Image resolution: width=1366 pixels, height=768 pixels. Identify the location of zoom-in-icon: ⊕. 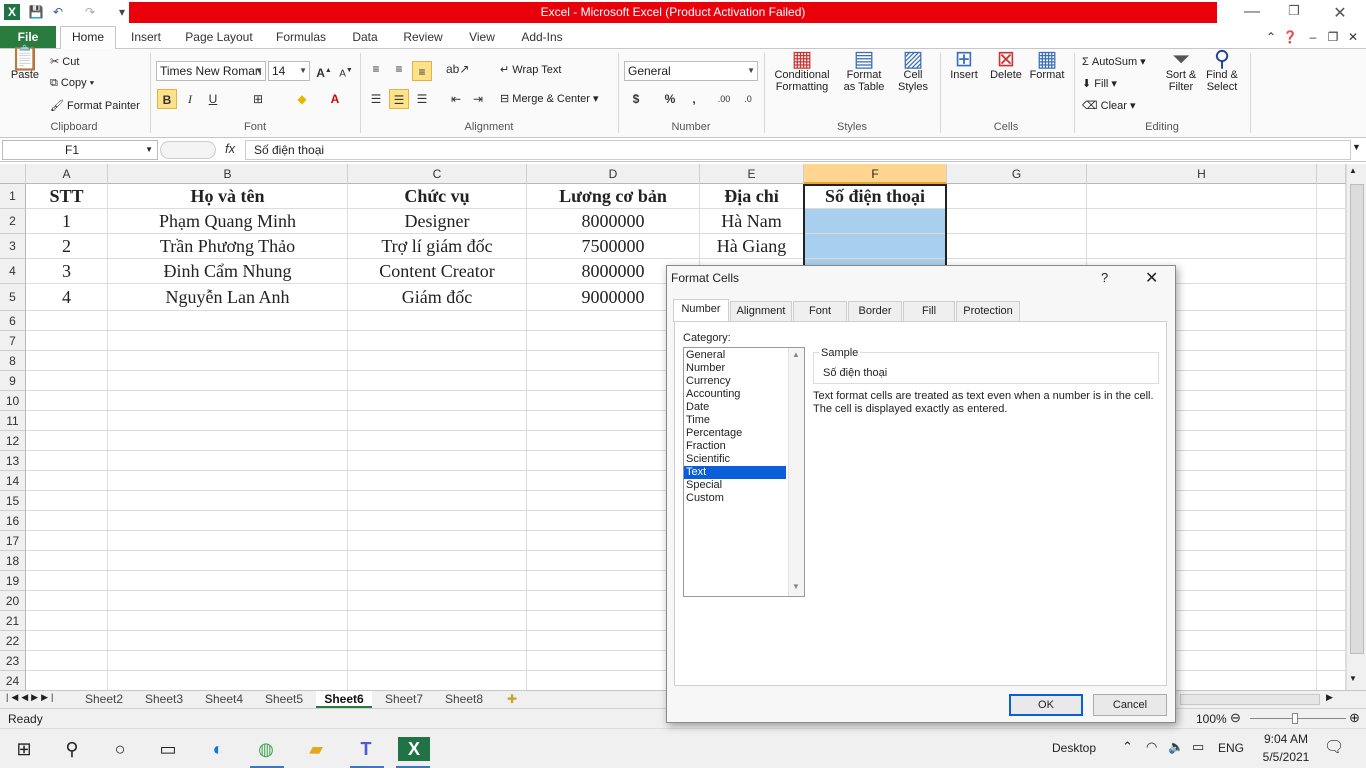
(1354, 718).